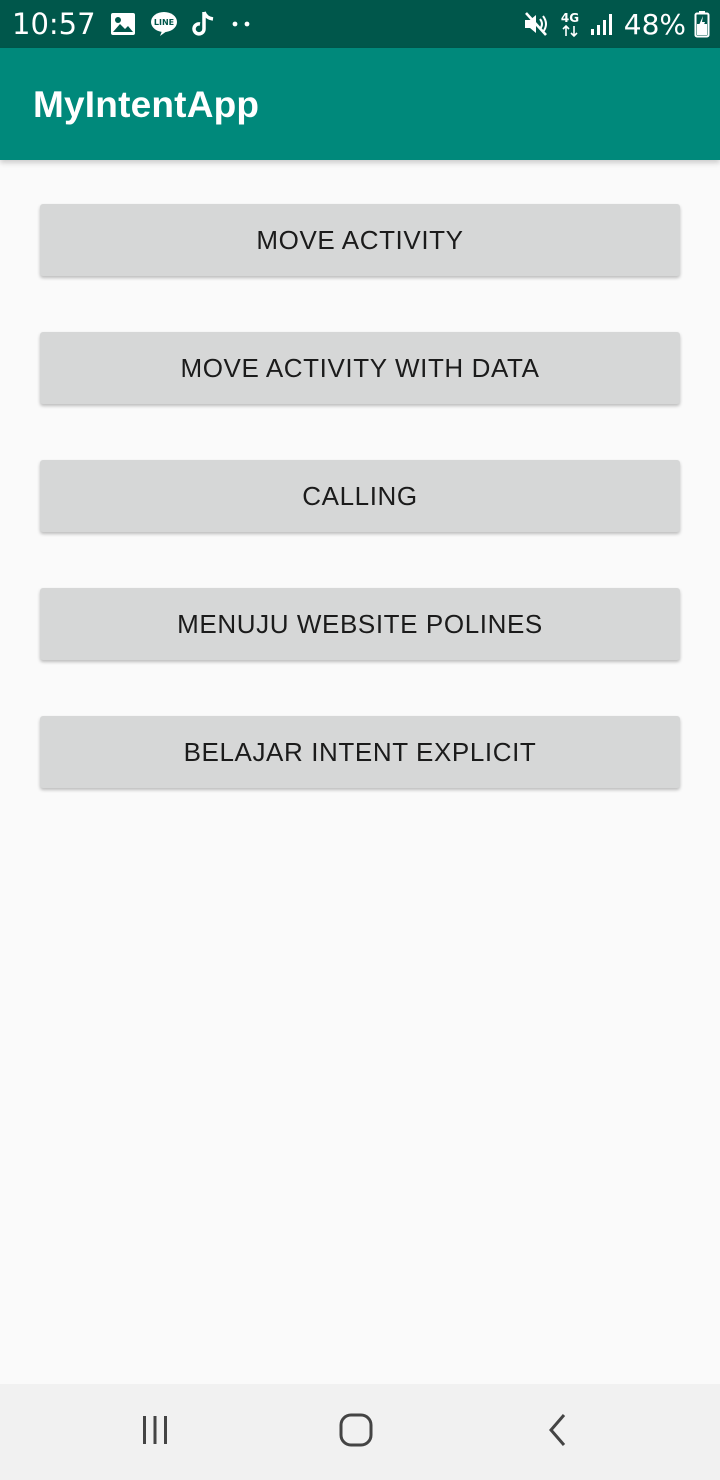 The width and height of the screenshot is (720, 1480). I want to click on mute-icon, so click(536, 24).